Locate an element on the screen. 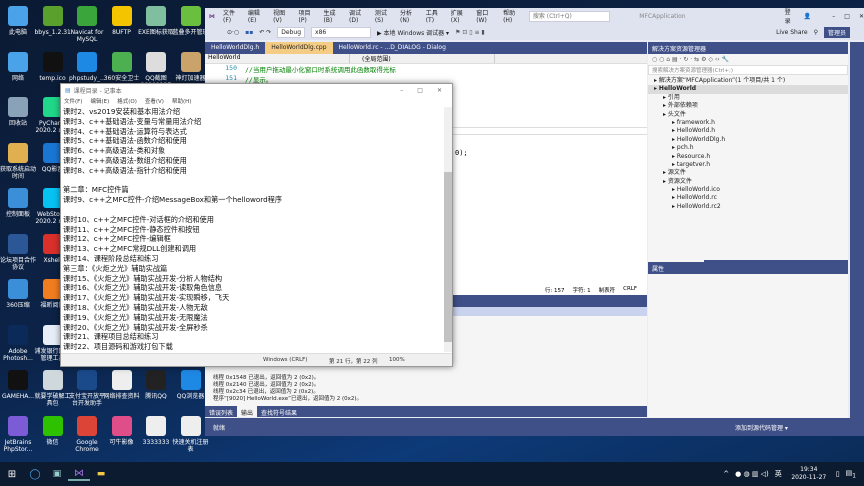 This screenshot has width=864, height=486. notepad-menu-item: 编辑(E) is located at coordinates (99, 102).